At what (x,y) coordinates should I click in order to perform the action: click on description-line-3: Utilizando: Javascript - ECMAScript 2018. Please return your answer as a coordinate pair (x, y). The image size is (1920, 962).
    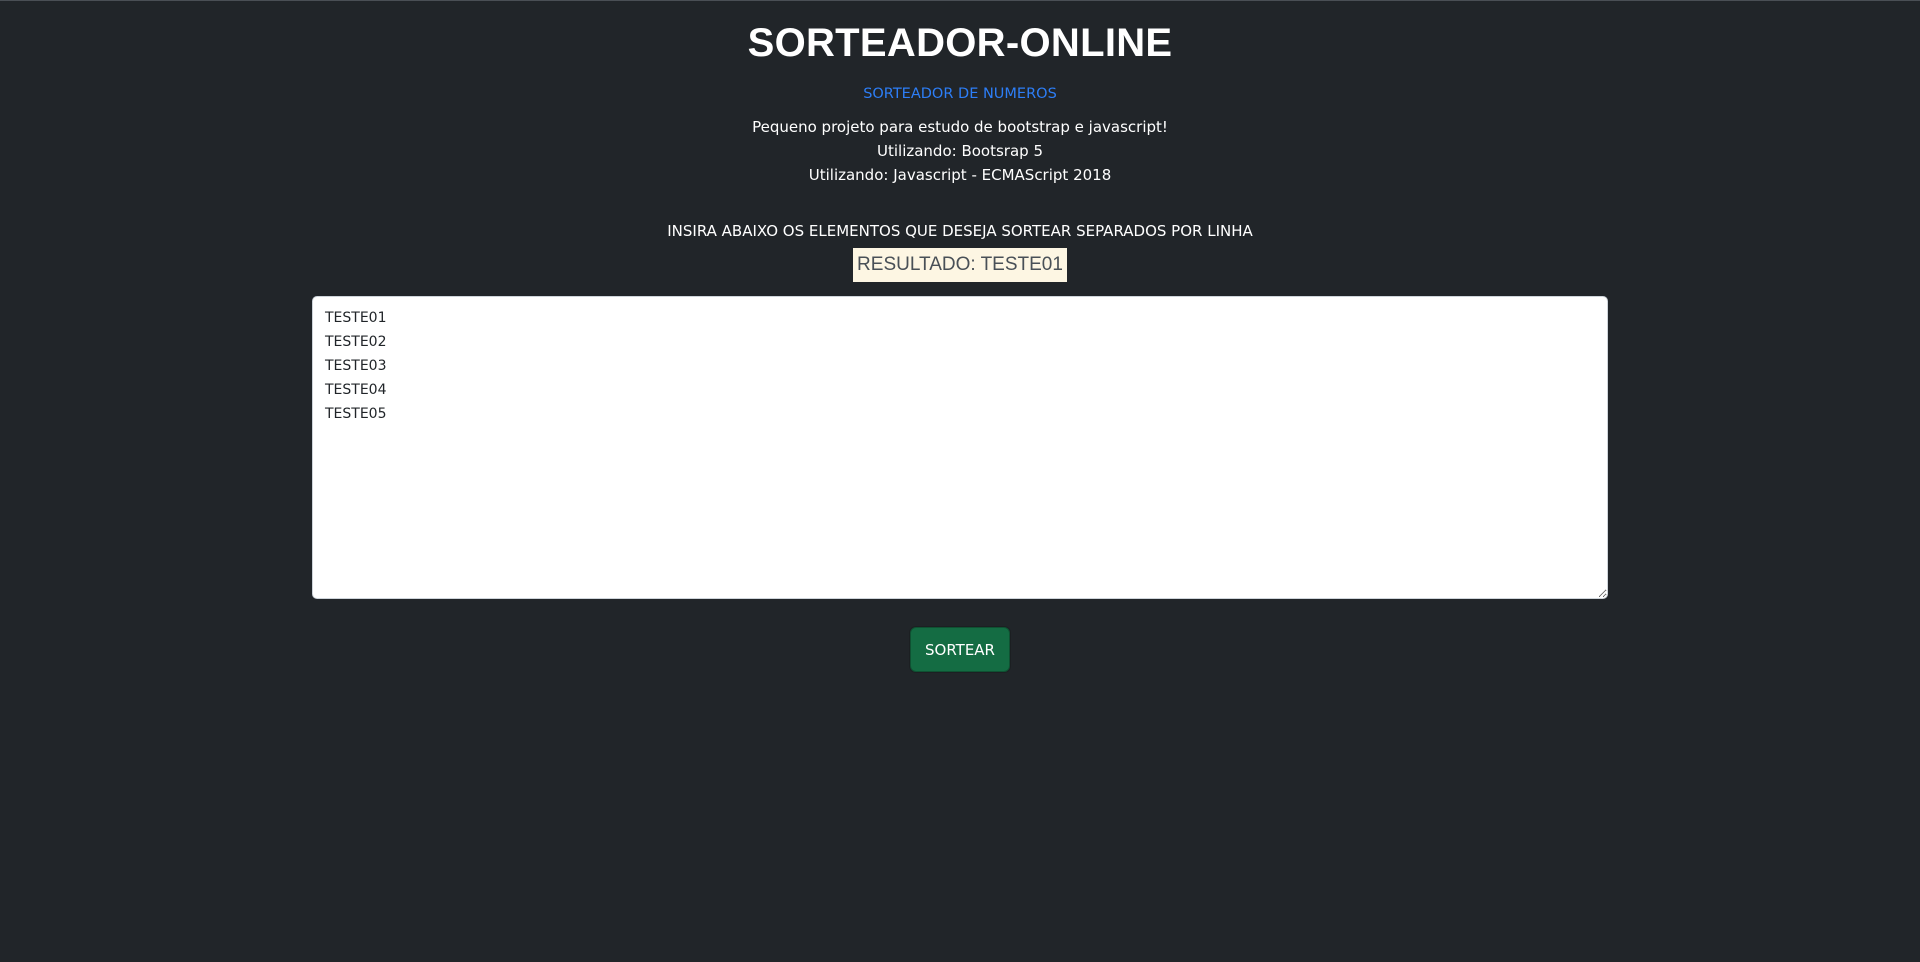
    Looking at the image, I should click on (960, 175).